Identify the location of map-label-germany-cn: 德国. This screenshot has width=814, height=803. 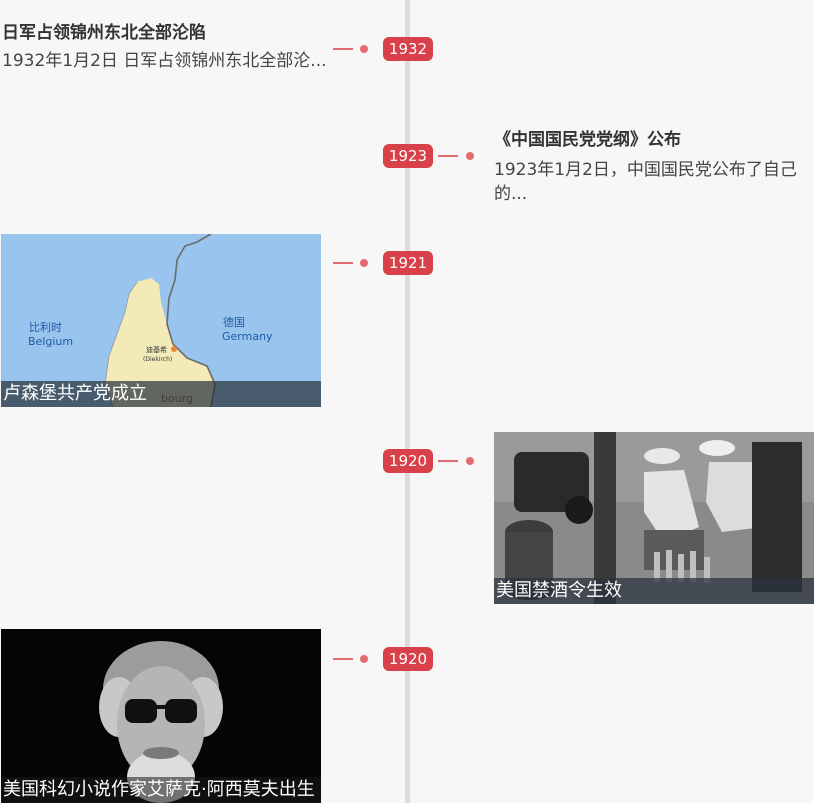
(234, 322).